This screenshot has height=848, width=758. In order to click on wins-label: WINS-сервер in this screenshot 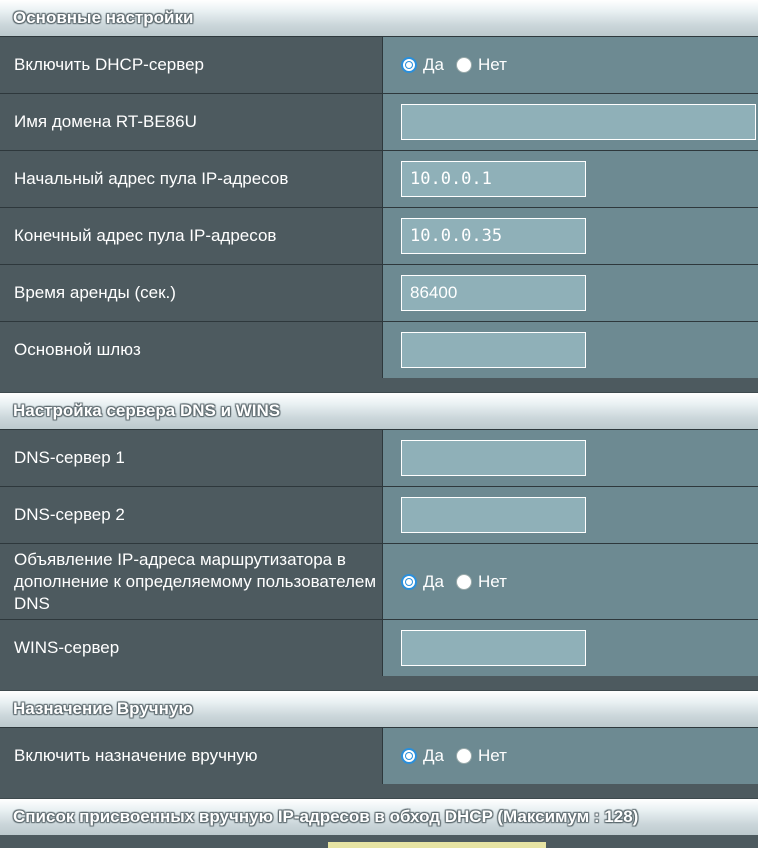, I will do `click(191, 648)`.